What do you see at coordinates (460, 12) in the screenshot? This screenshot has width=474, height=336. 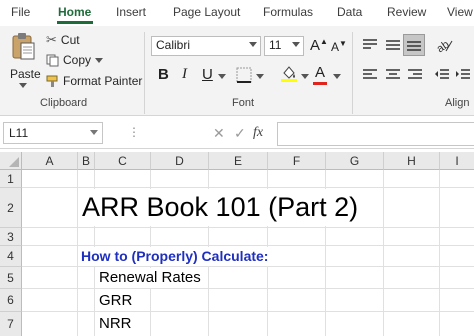 I see `tab-view: View` at bounding box center [460, 12].